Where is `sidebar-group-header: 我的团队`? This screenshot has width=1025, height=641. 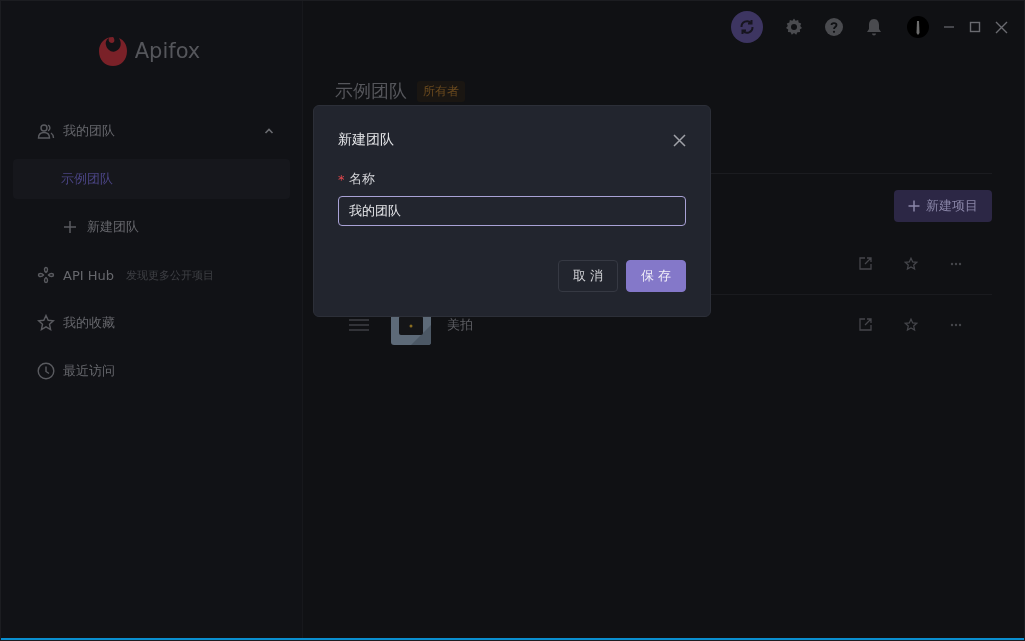 sidebar-group-header: 我的团队 is located at coordinates (151, 131).